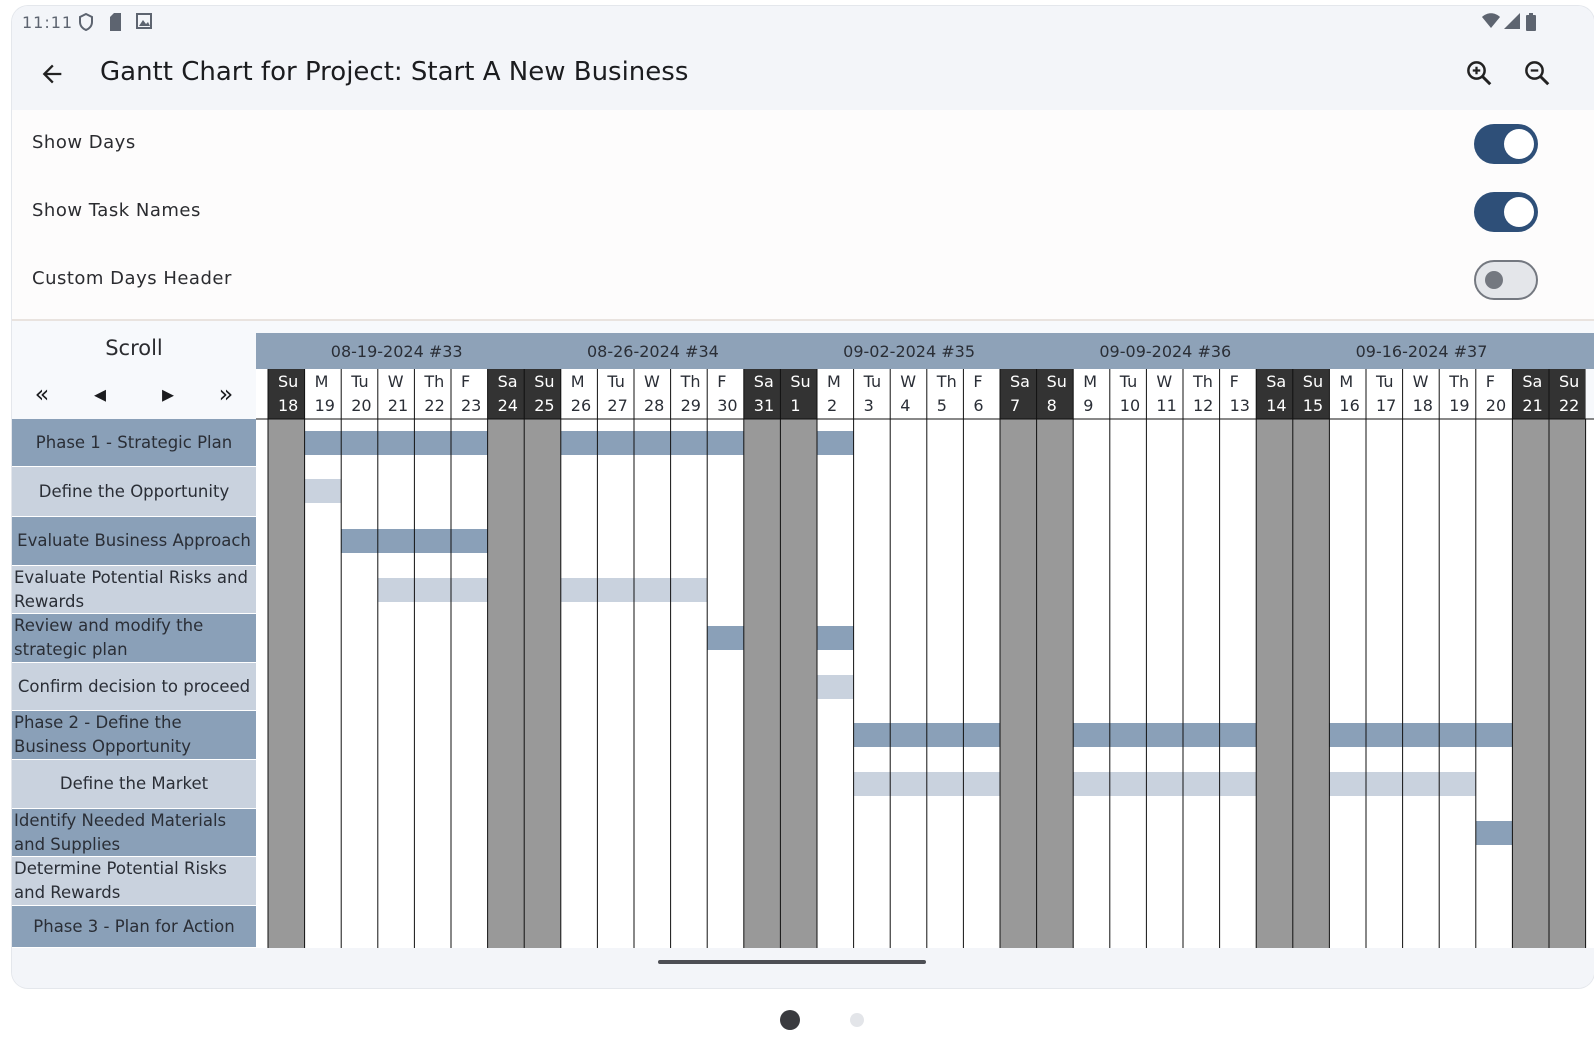  Describe the element at coordinates (134, 541) in the screenshot. I see `task-label: Evaluate Business Approach` at that location.